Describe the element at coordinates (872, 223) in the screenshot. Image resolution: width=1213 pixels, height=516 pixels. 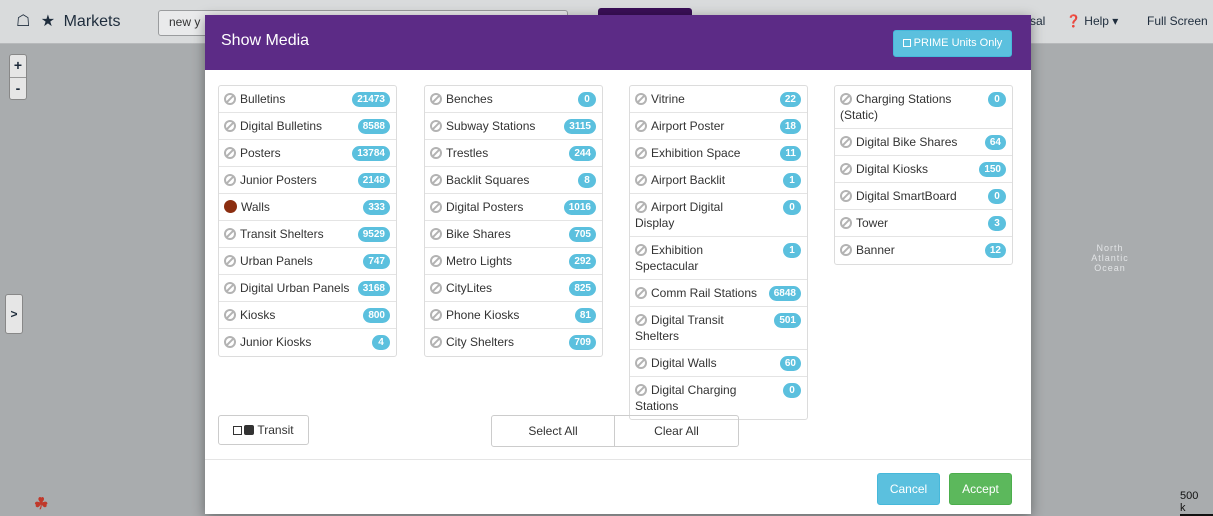
I see `media-item-label: Tower` at that location.